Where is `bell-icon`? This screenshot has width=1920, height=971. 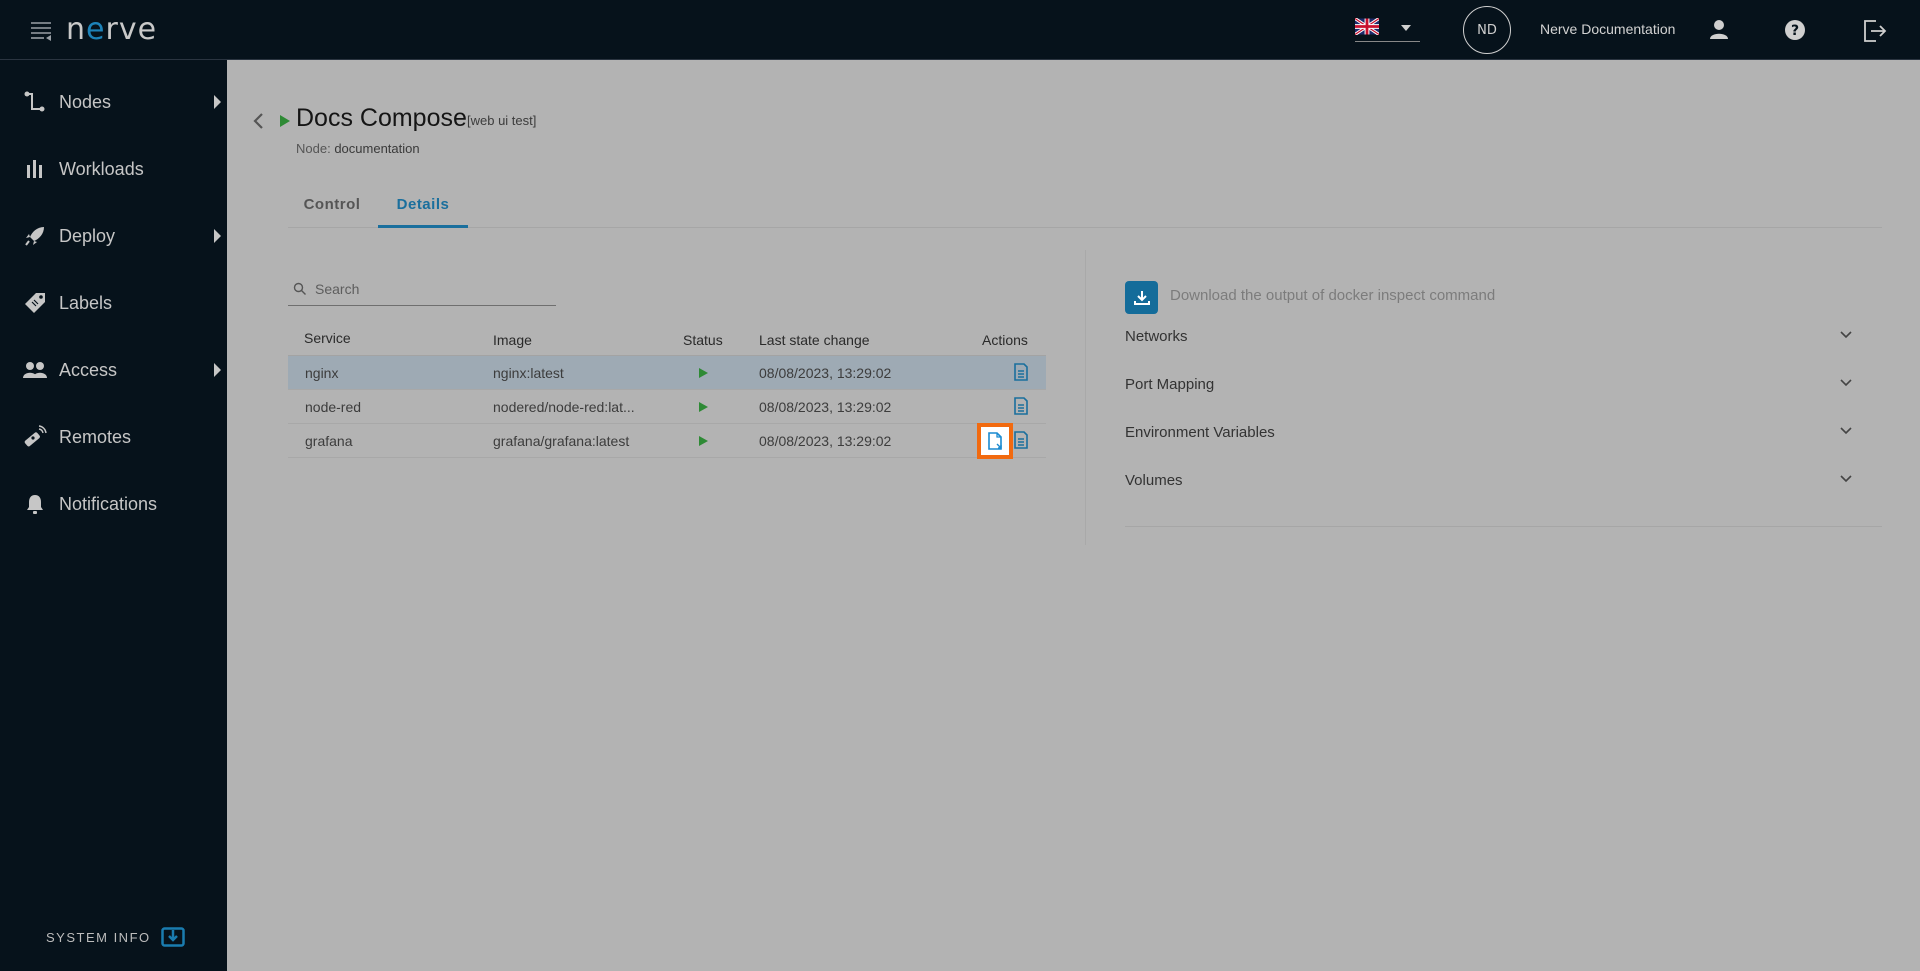
bell-icon is located at coordinates (35, 504).